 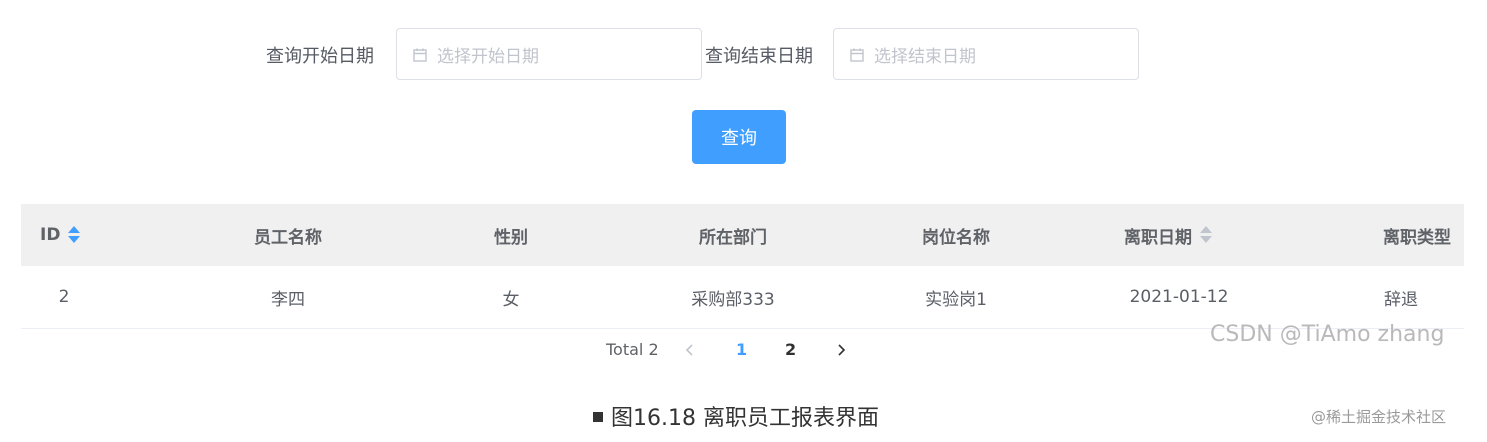 What do you see at coordinates (1179, 297) in the screenshot?
I see `cell-leave-date: 2021-01-12` at bounding box center [1179, 297].